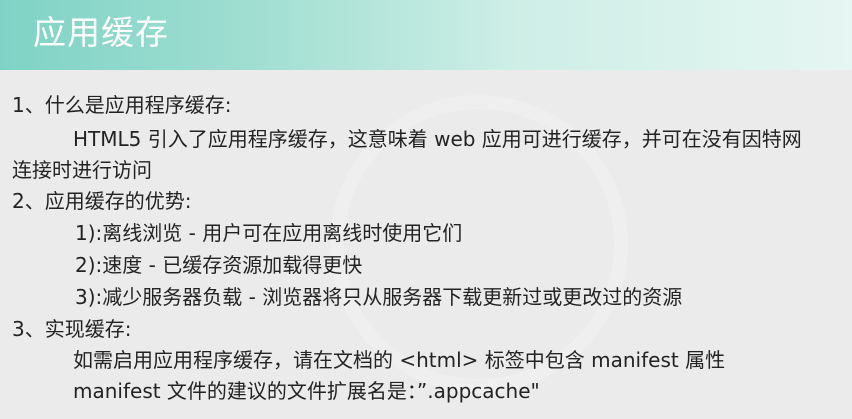  What do you see at coordinates (82, 170) in the screenshot?
I see `section-1-body-line-2: 连接时进行访问` at bounding box center [82, 170].